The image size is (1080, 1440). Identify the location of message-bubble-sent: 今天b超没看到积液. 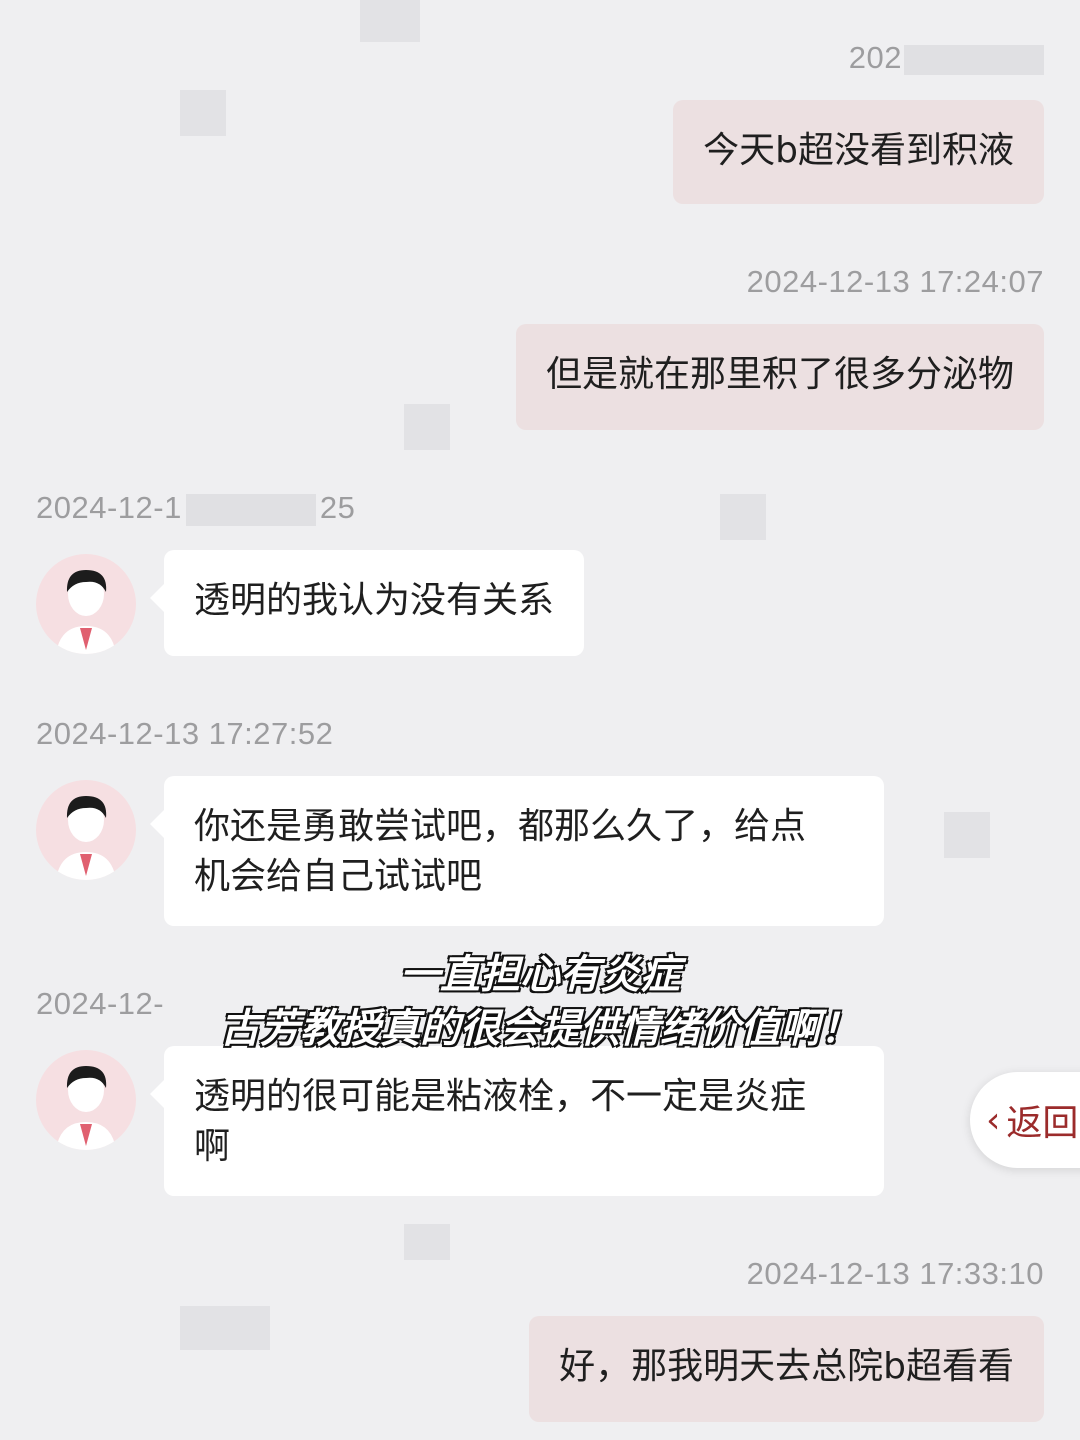
(858, 152).